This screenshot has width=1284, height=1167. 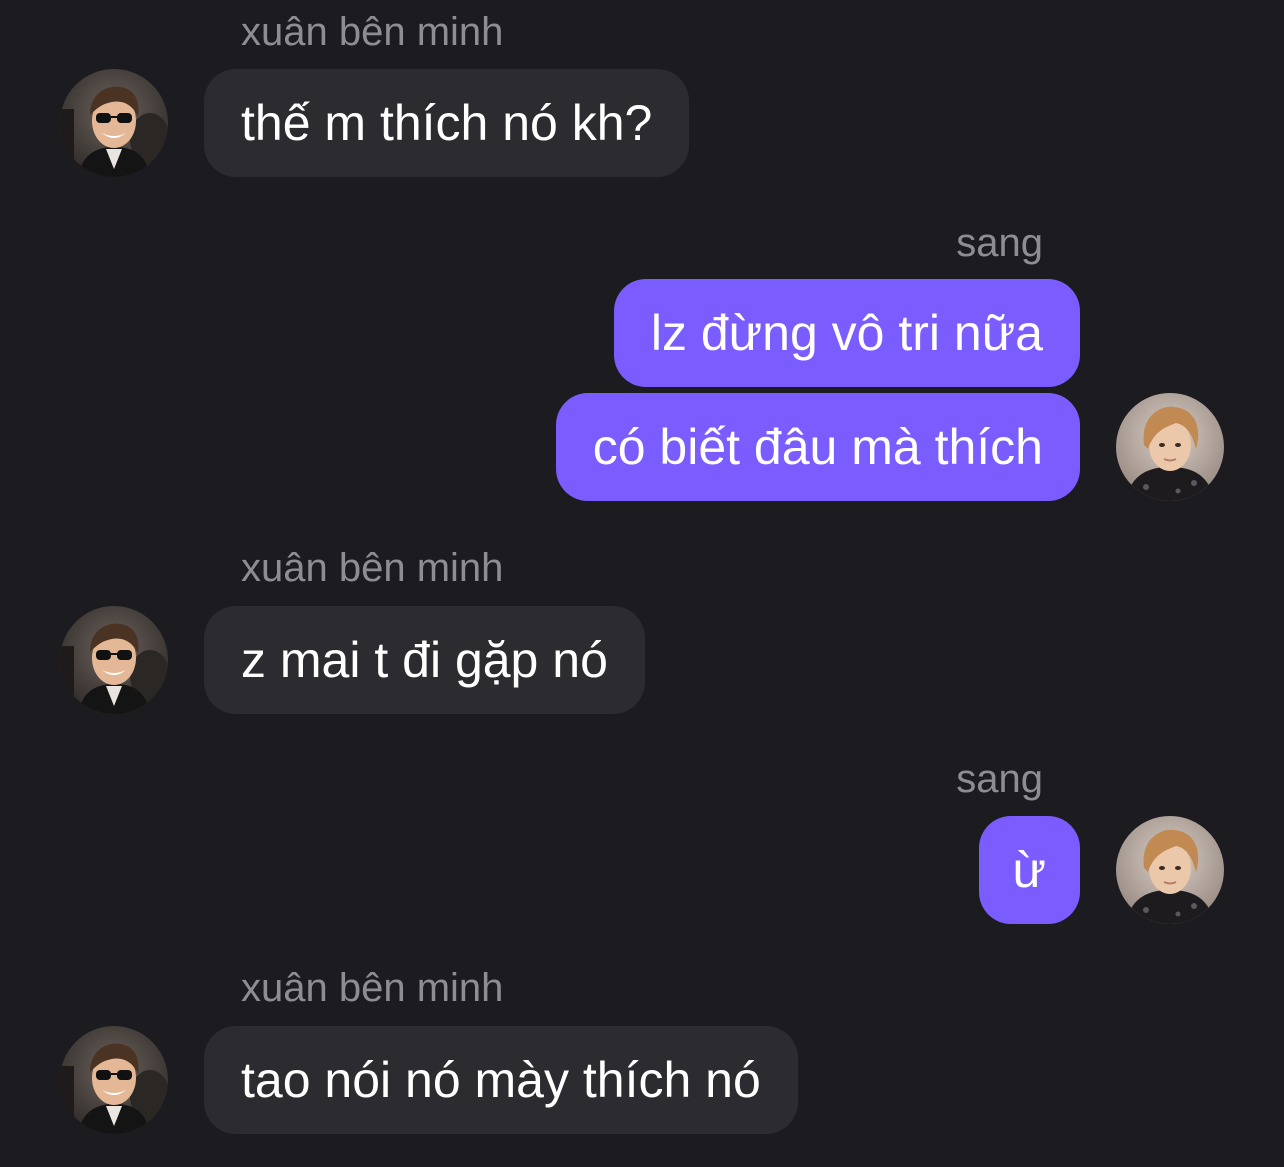 I want to click on message-bubble-incoming: thế m thích nó kh?, so click(x=447, y=123).